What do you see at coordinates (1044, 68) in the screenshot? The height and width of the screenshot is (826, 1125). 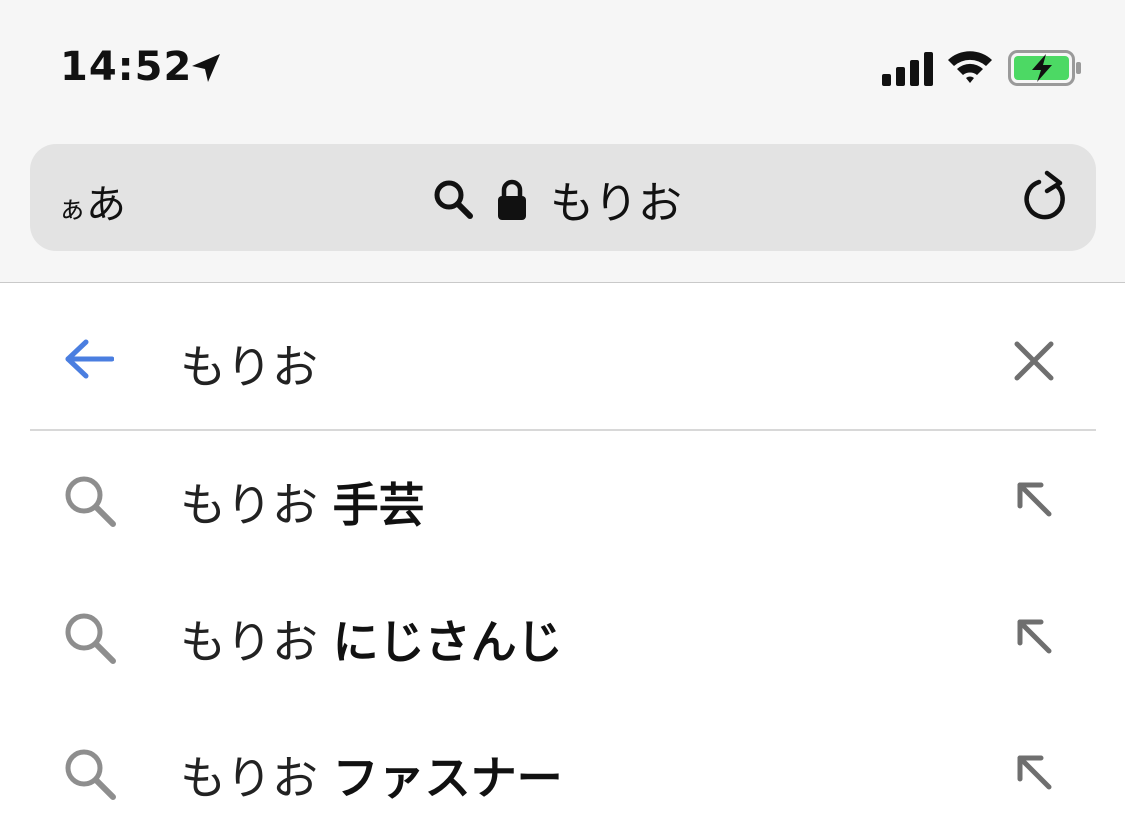 I see `battery-charging-icon` at bounding box center [1044, 68].